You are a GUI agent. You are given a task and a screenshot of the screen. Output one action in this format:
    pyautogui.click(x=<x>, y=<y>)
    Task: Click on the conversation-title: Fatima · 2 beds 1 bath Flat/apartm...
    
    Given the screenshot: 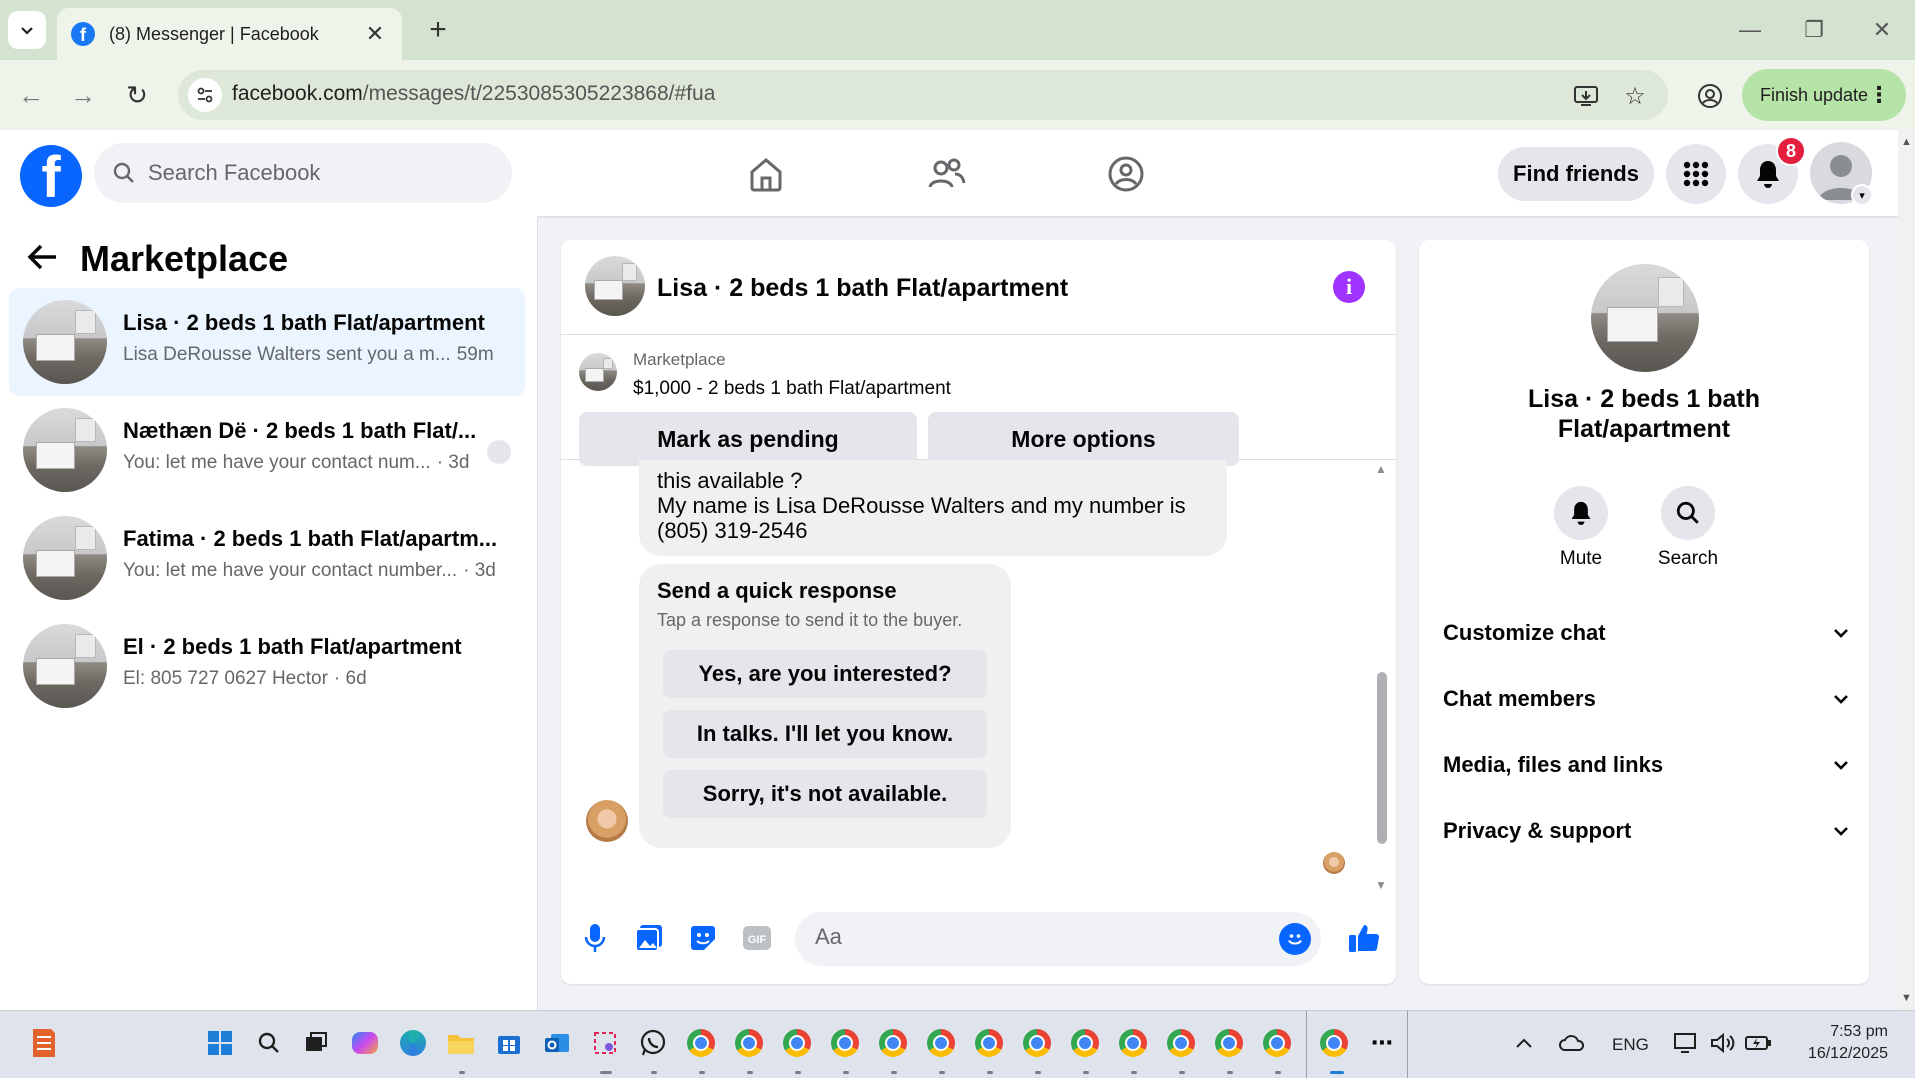 What is the action you would take?
    pyautogui.click(x=310, y=538)
    